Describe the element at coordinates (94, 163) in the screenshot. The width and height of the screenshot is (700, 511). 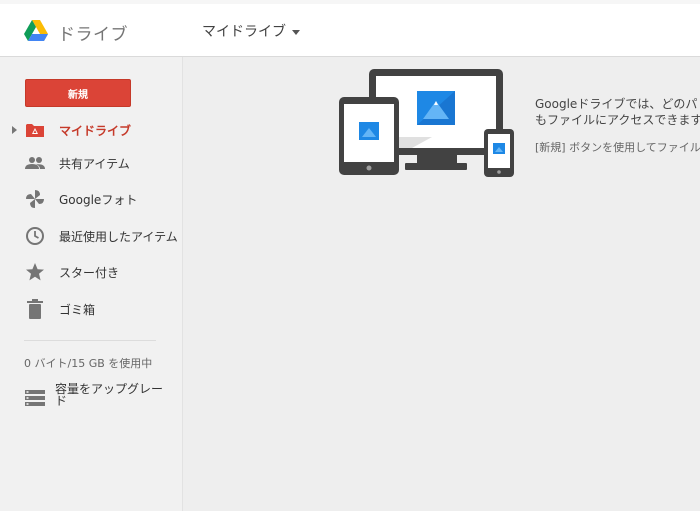
I see `sidebar-item-label: 共有アイテム` at that location.